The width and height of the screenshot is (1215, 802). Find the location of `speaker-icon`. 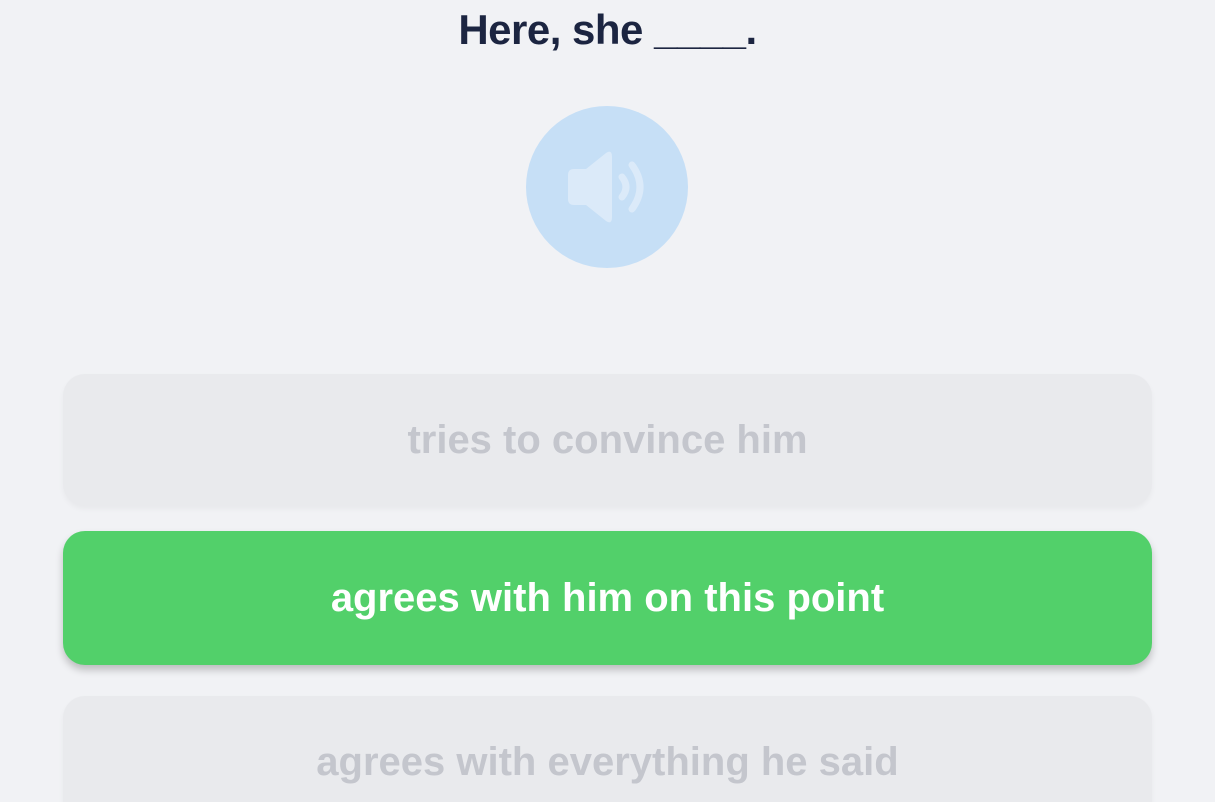

speaker-icon is located at coordinates (607, 187).